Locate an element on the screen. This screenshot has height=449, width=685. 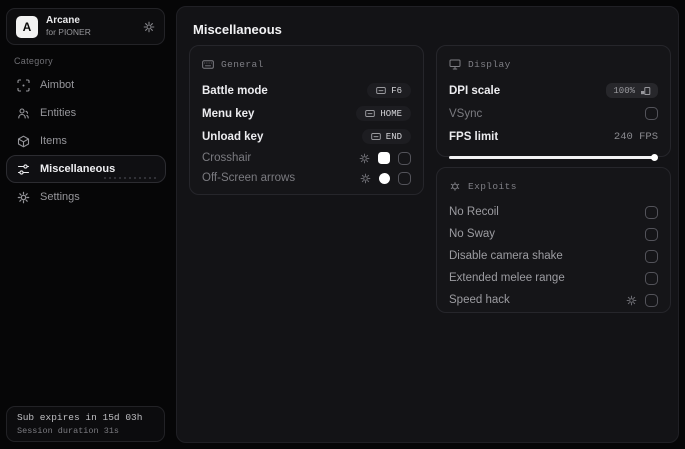
extended-melee-range-checkbox is located at coordinates (651, 278).